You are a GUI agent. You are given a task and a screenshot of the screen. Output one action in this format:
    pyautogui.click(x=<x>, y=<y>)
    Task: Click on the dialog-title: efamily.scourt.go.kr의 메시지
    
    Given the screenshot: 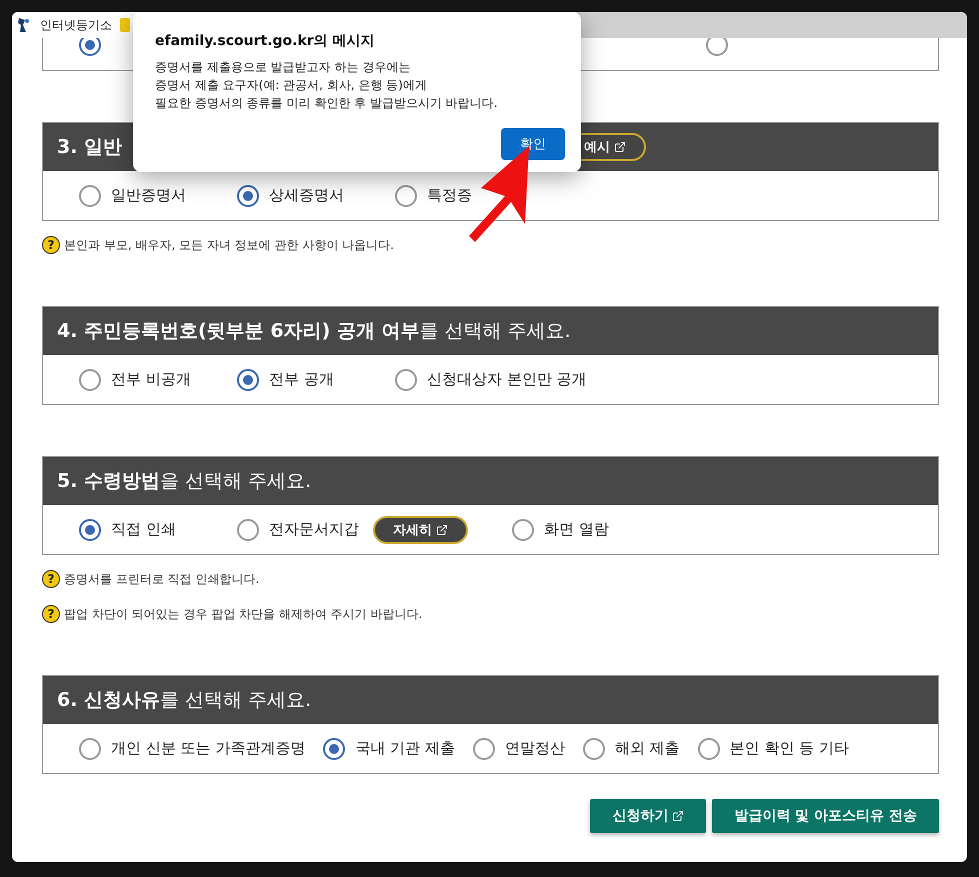 What is the action you would take?
    pyautogui.click(x=265, y=41)
    